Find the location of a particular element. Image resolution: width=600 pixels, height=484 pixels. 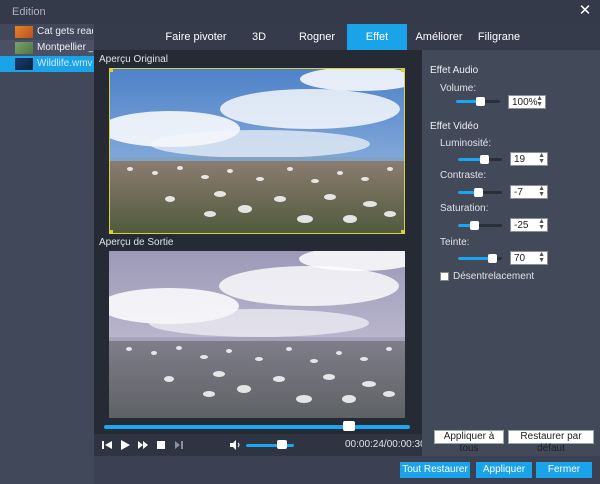

tab-enhance: Améliorer is located at coordinates (439, 37).